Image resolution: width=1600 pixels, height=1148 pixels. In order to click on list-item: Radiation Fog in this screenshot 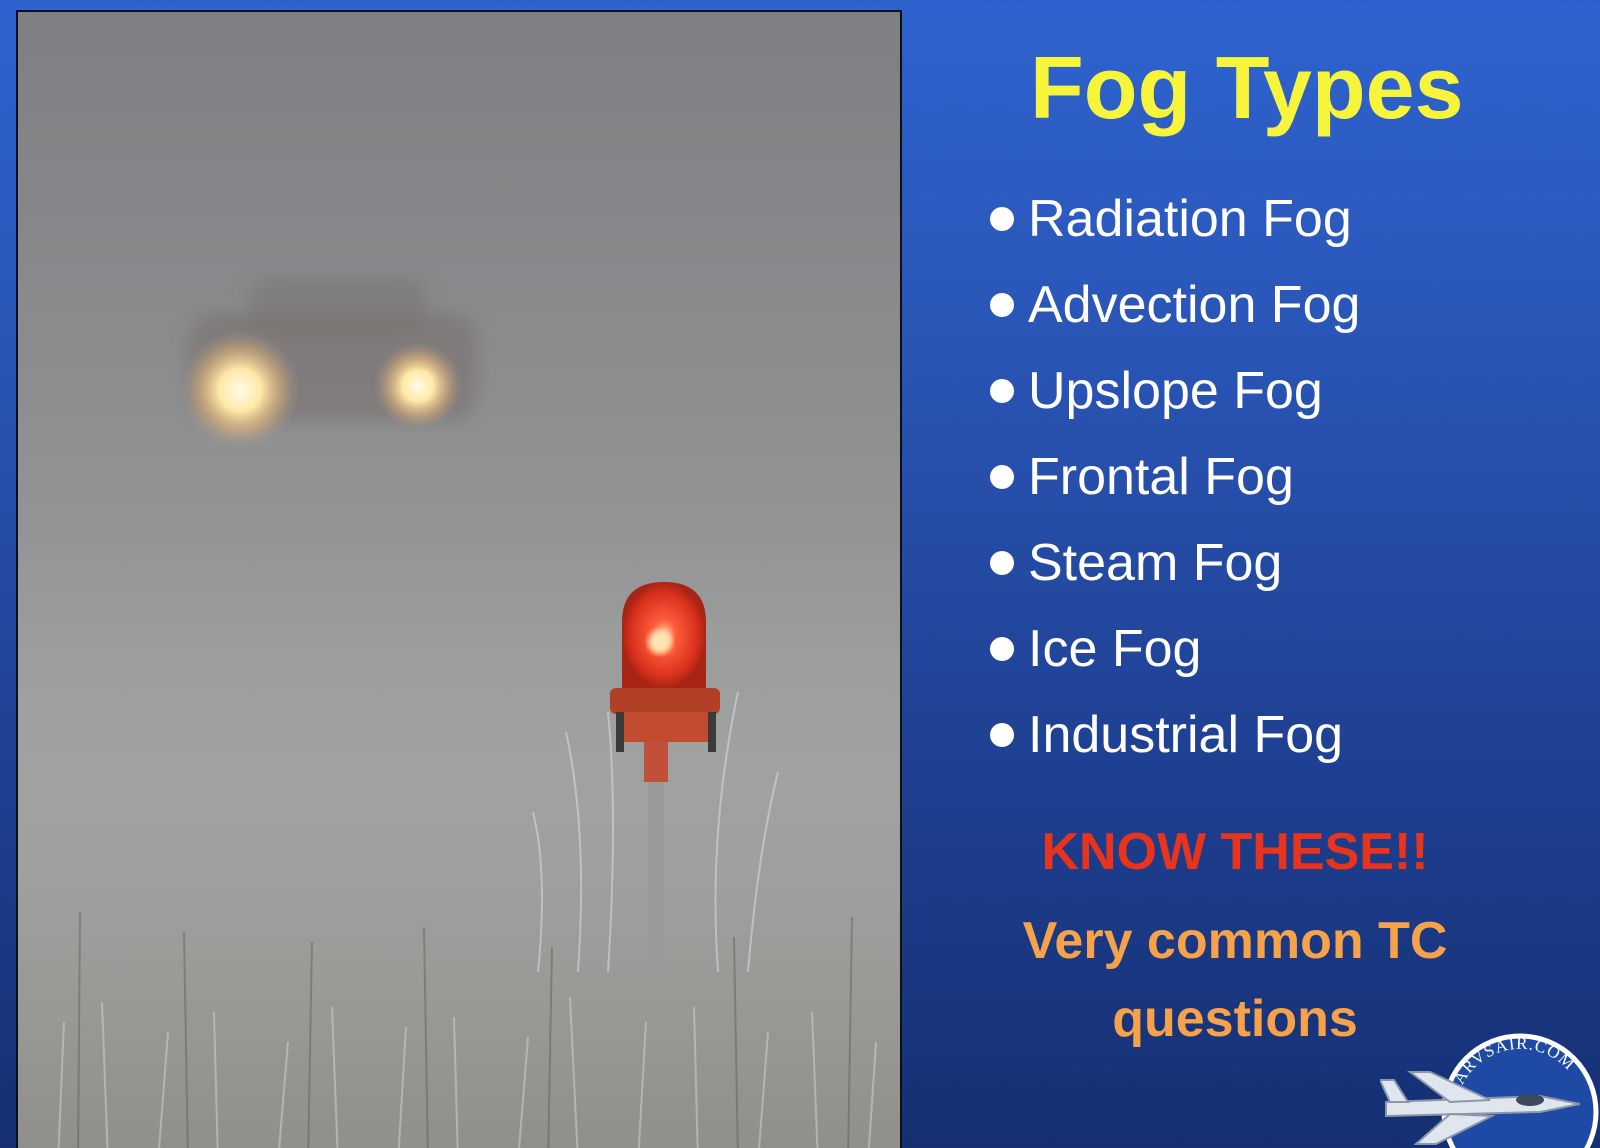, I will do `click(1175, 219)`.